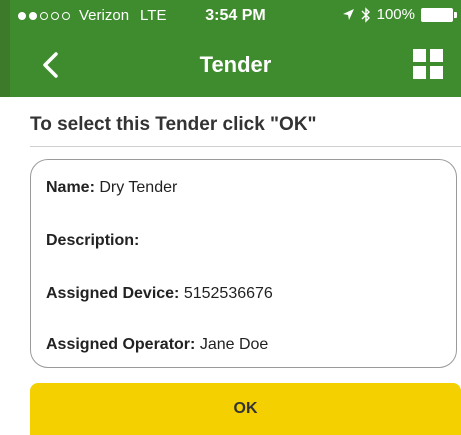  I want to click on navigation-bar: Tender, so click(235, 65).